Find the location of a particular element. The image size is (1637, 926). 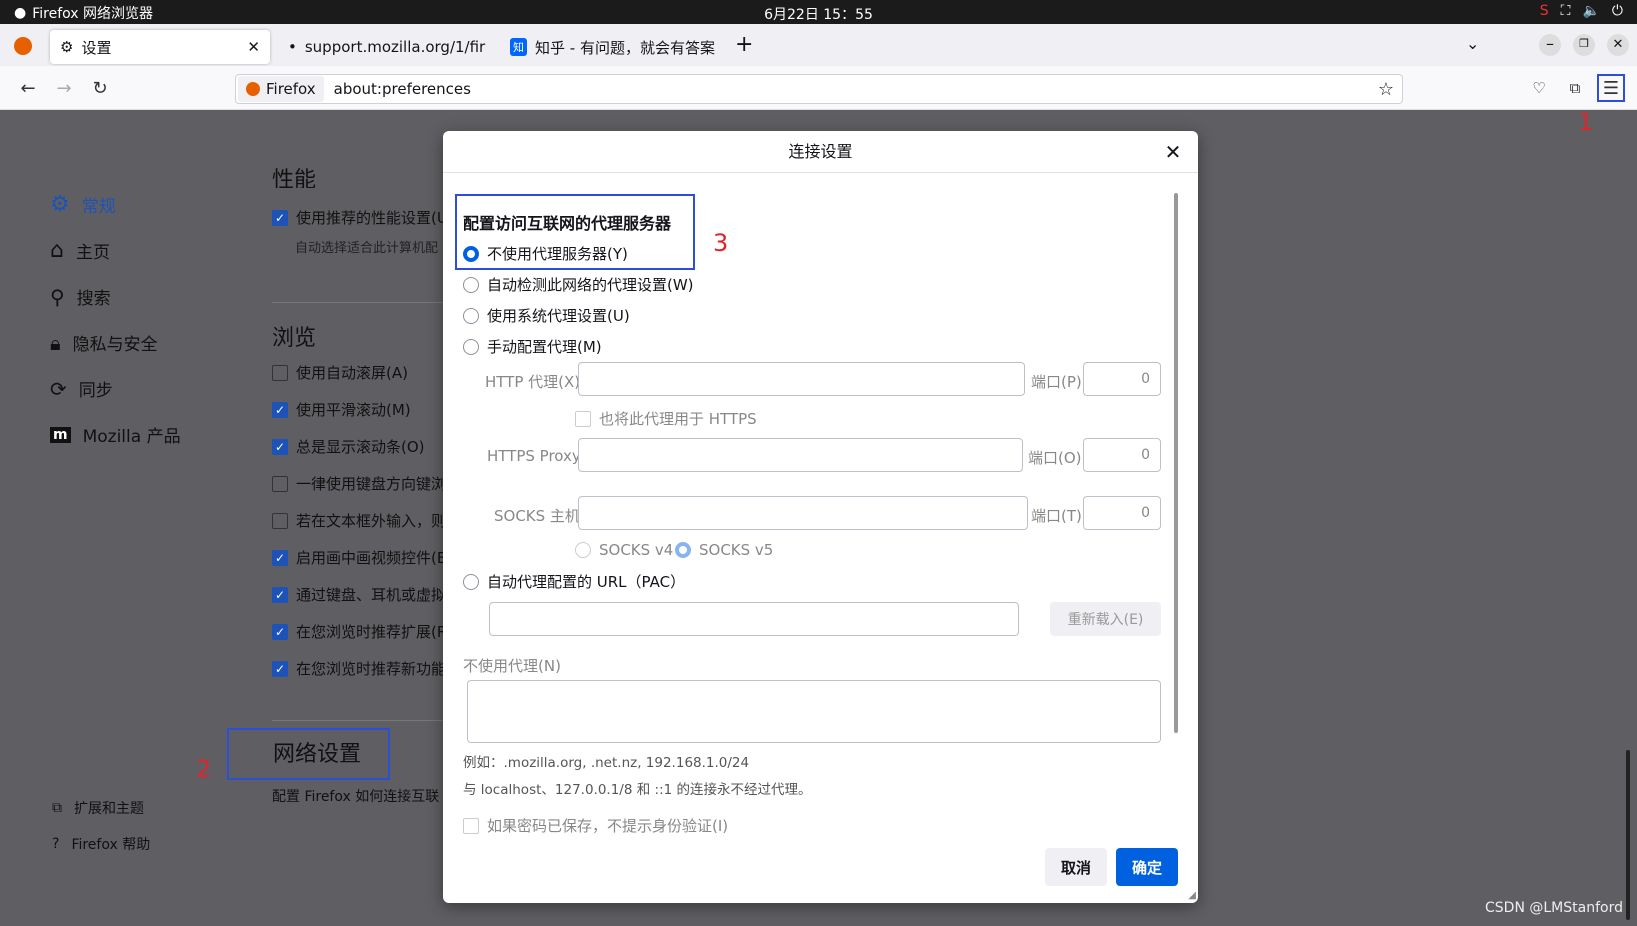

browsing-checkbox: 使用自动滚屏(A) is located at coordinates (340, 372).